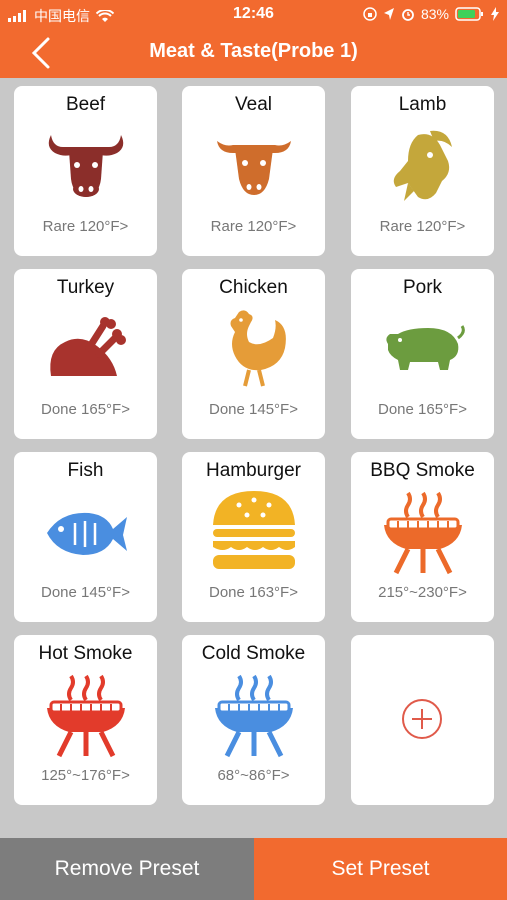 The height and width of the screenshot is (900, 507). Describe the element at coordinates (86, 349) in the screenshot. I see `turkey-icon` at that location.